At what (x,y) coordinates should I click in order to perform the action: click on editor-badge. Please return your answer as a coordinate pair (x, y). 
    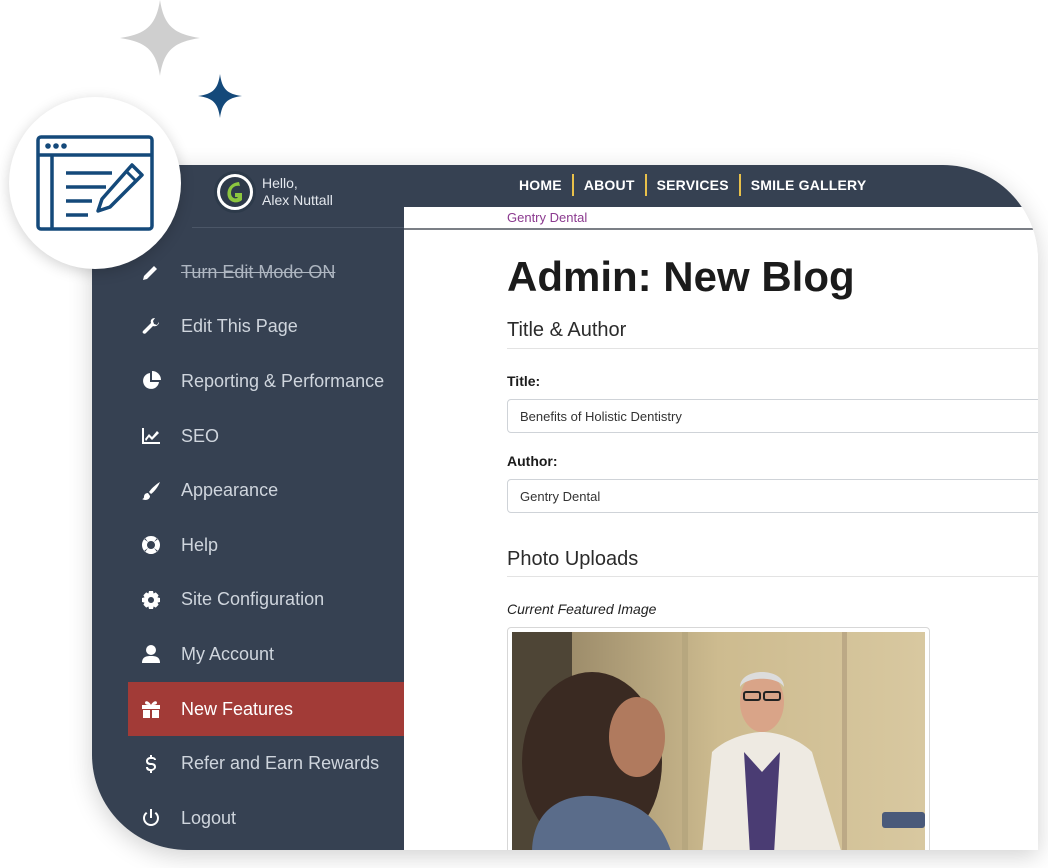
    Looking at the image, I should click on (95, 183).